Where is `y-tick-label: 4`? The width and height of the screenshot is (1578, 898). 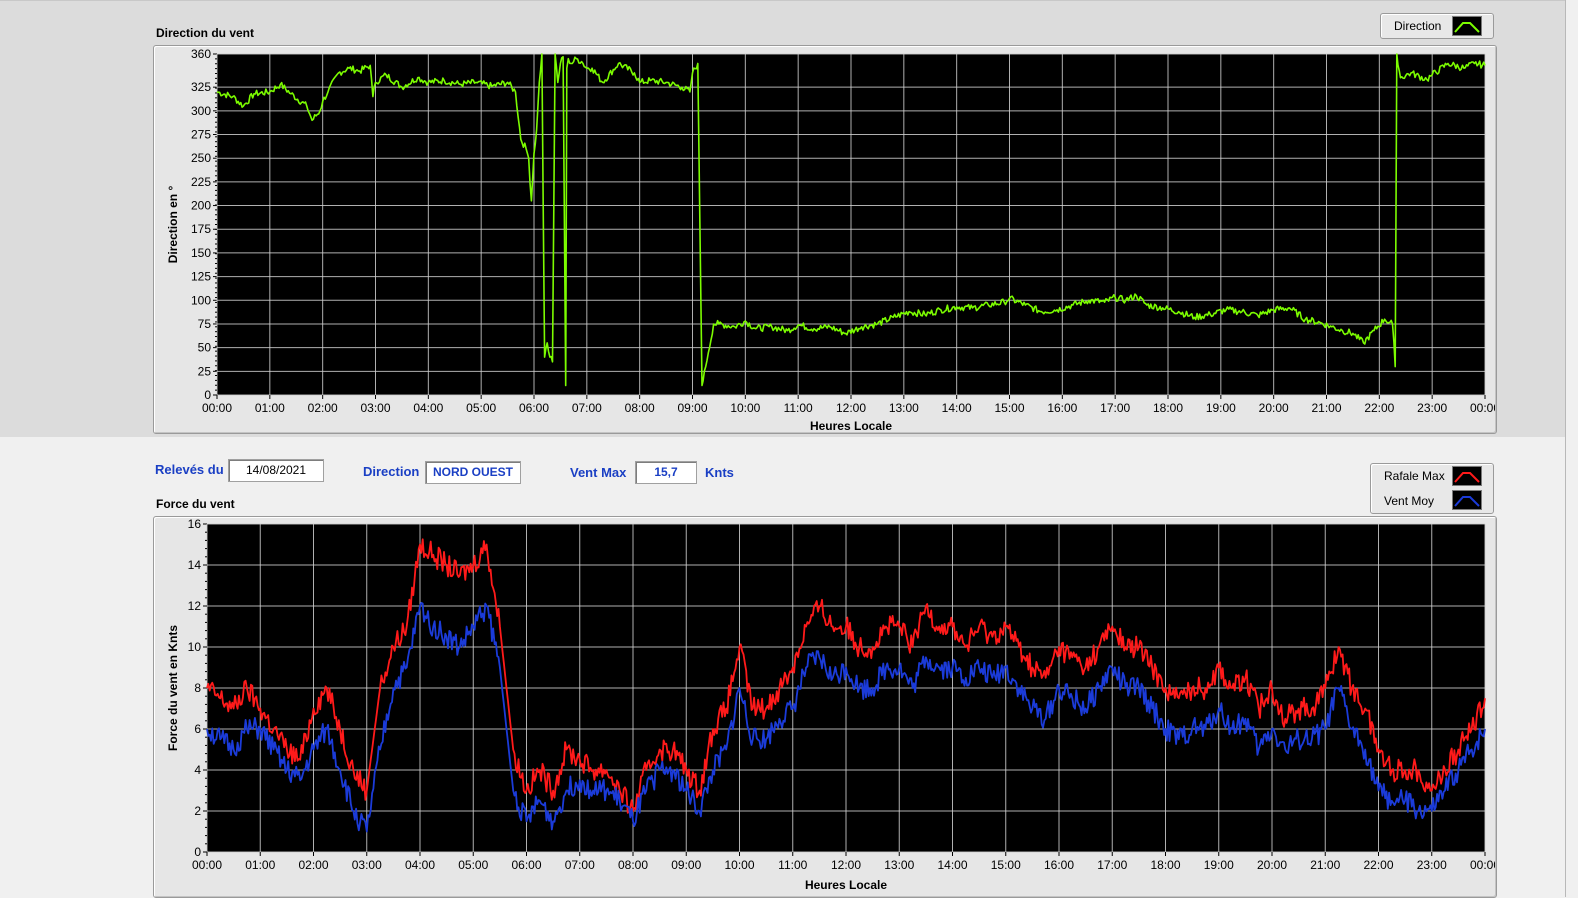 y-tick-label: 4 is located at coordinates (197, 770).